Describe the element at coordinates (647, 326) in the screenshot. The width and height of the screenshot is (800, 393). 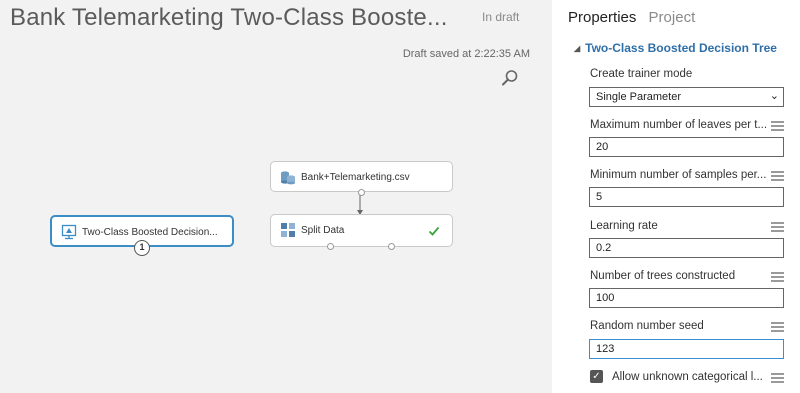
I see `random-seed-label: Random number seed` at that location.